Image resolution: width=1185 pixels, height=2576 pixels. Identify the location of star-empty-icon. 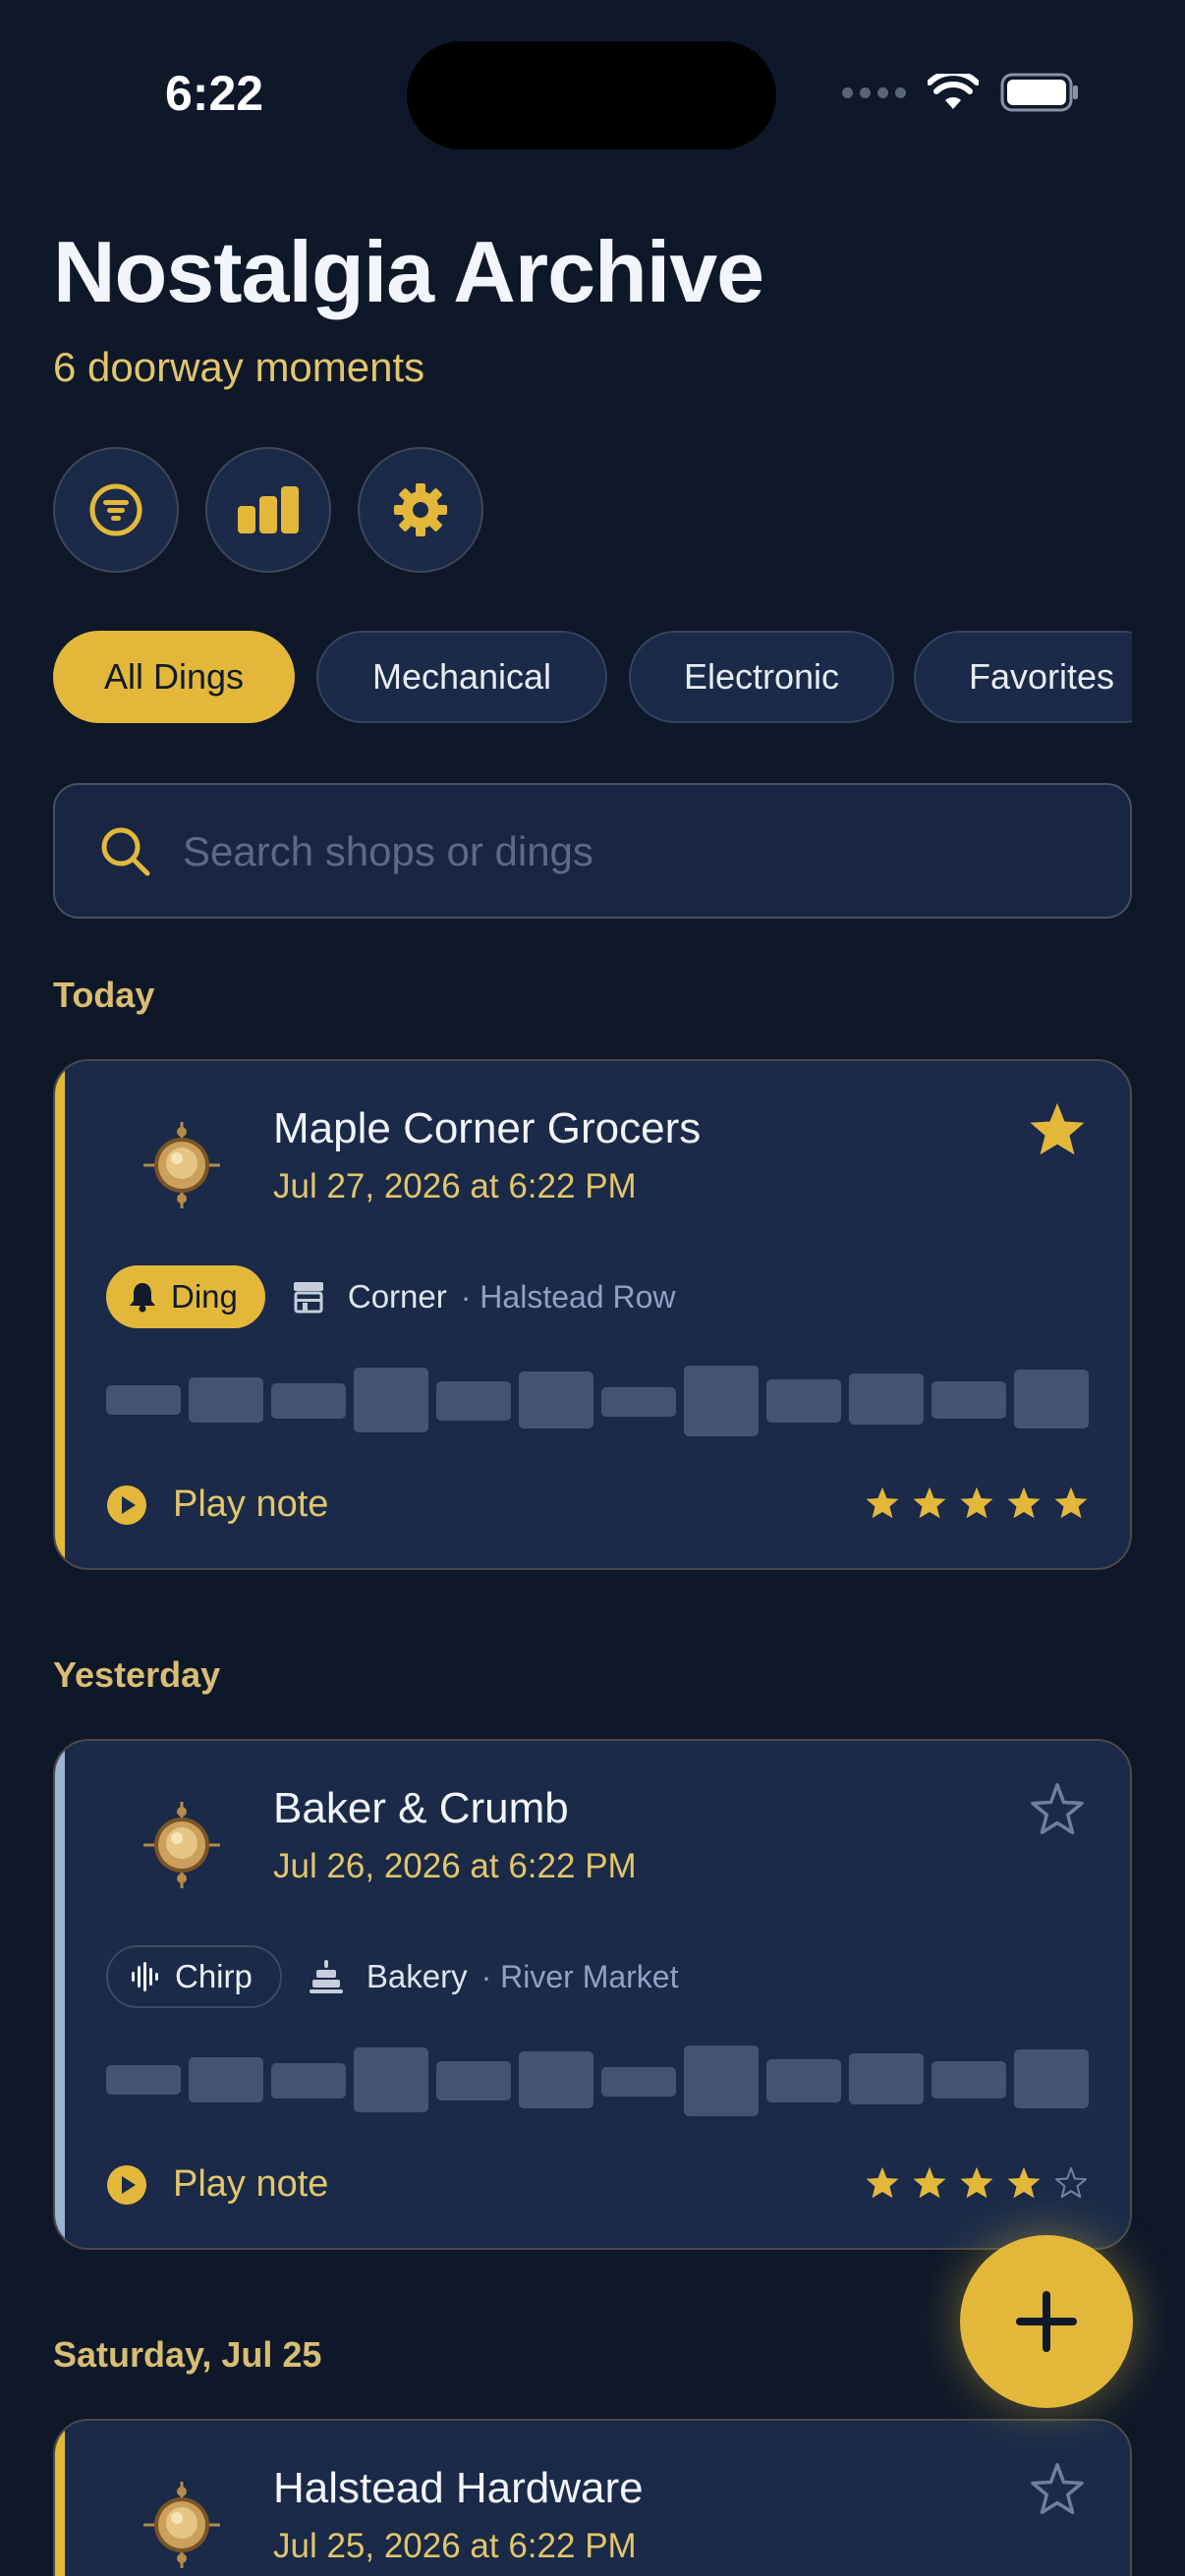
(1071, 2182).